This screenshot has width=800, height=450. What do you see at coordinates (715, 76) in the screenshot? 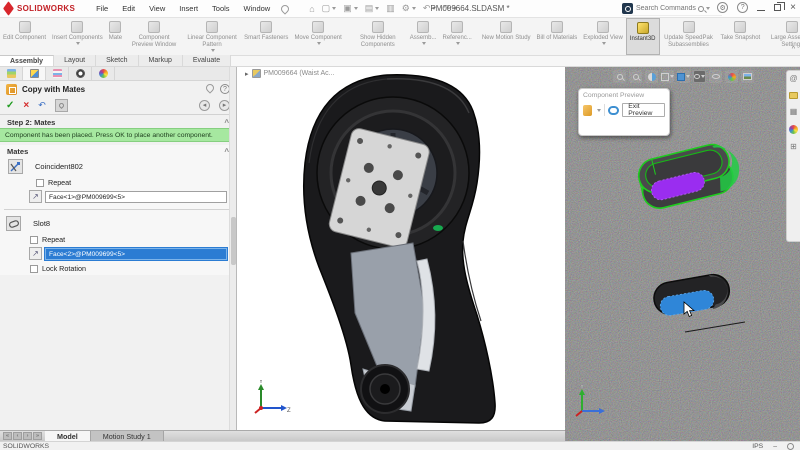
I see `hide-show-items-icon` at bounding box center [715, 76].